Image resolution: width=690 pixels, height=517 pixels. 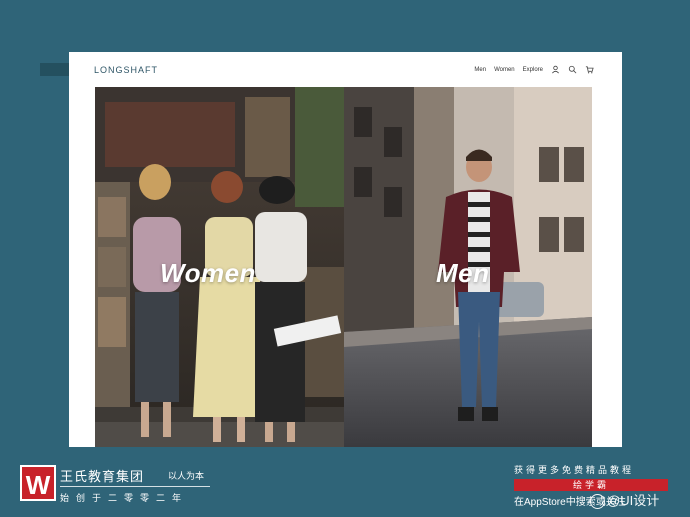 What do you see at coordinates (124, 498) in the screenshot?
I see `publisher-slogan: 始创于二零零二年` at bounding box center [124, 498].